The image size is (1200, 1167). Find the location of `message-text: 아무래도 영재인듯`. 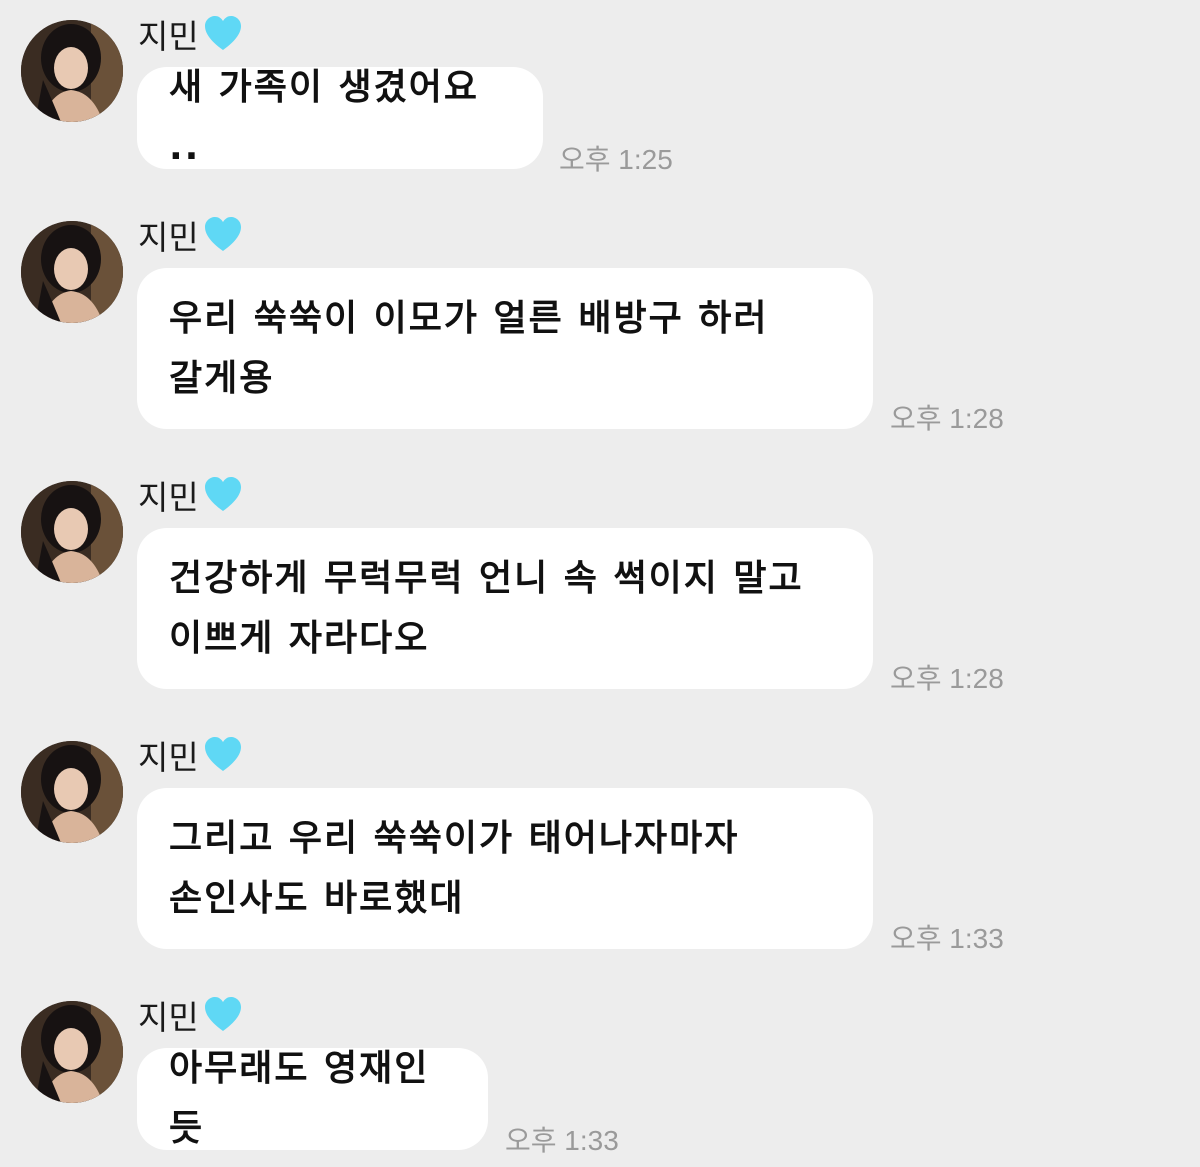

message-text: 아무래도 영재인듯 is located at coordinates (299, 1098).